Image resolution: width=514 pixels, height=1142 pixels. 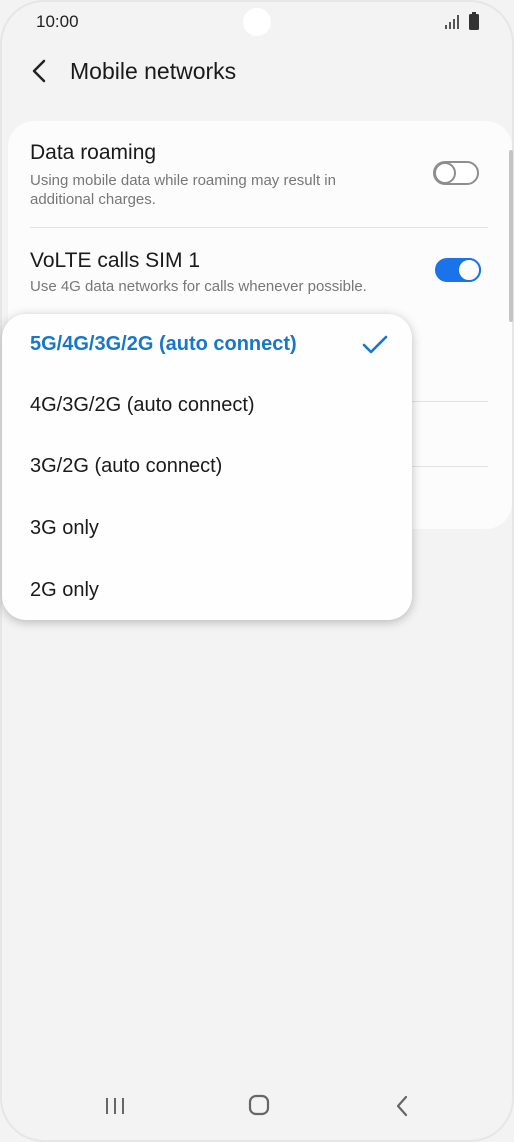 What do you see at coordinates (452, 22) in the screenshot?
I see `signal-icon` at bounding box center [452, 22].